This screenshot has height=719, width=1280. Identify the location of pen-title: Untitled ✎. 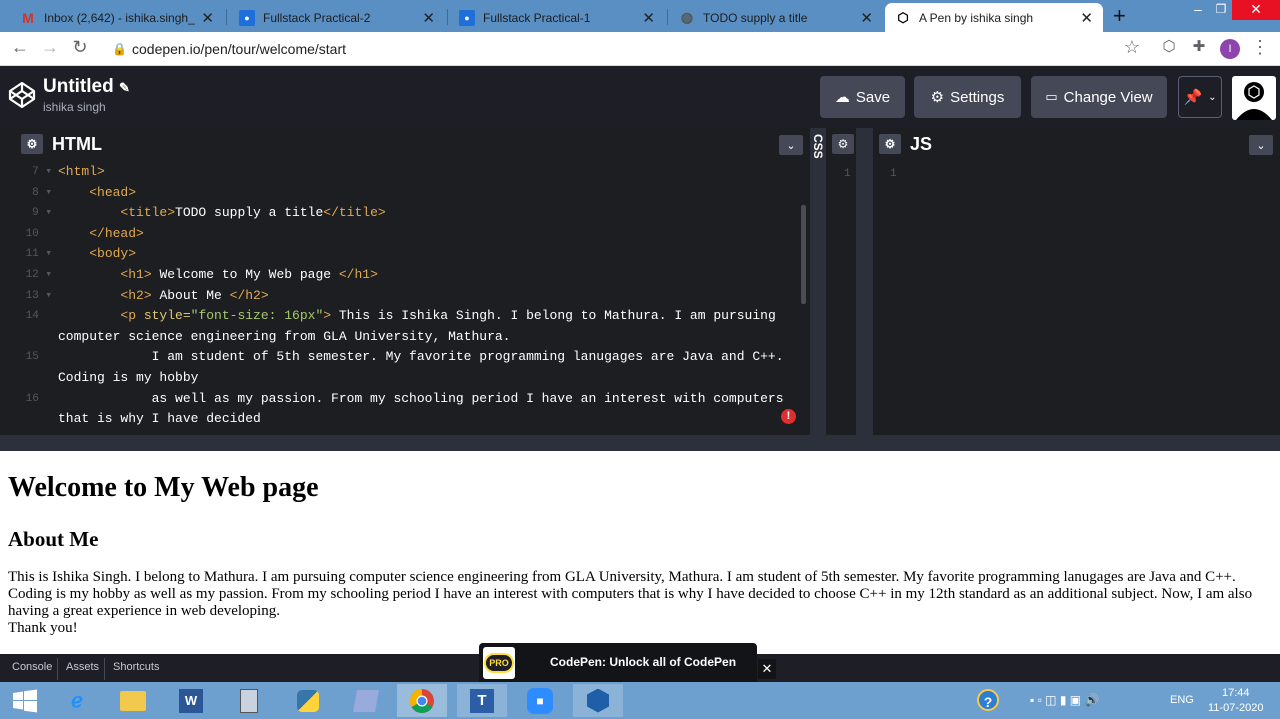
(86, 87).